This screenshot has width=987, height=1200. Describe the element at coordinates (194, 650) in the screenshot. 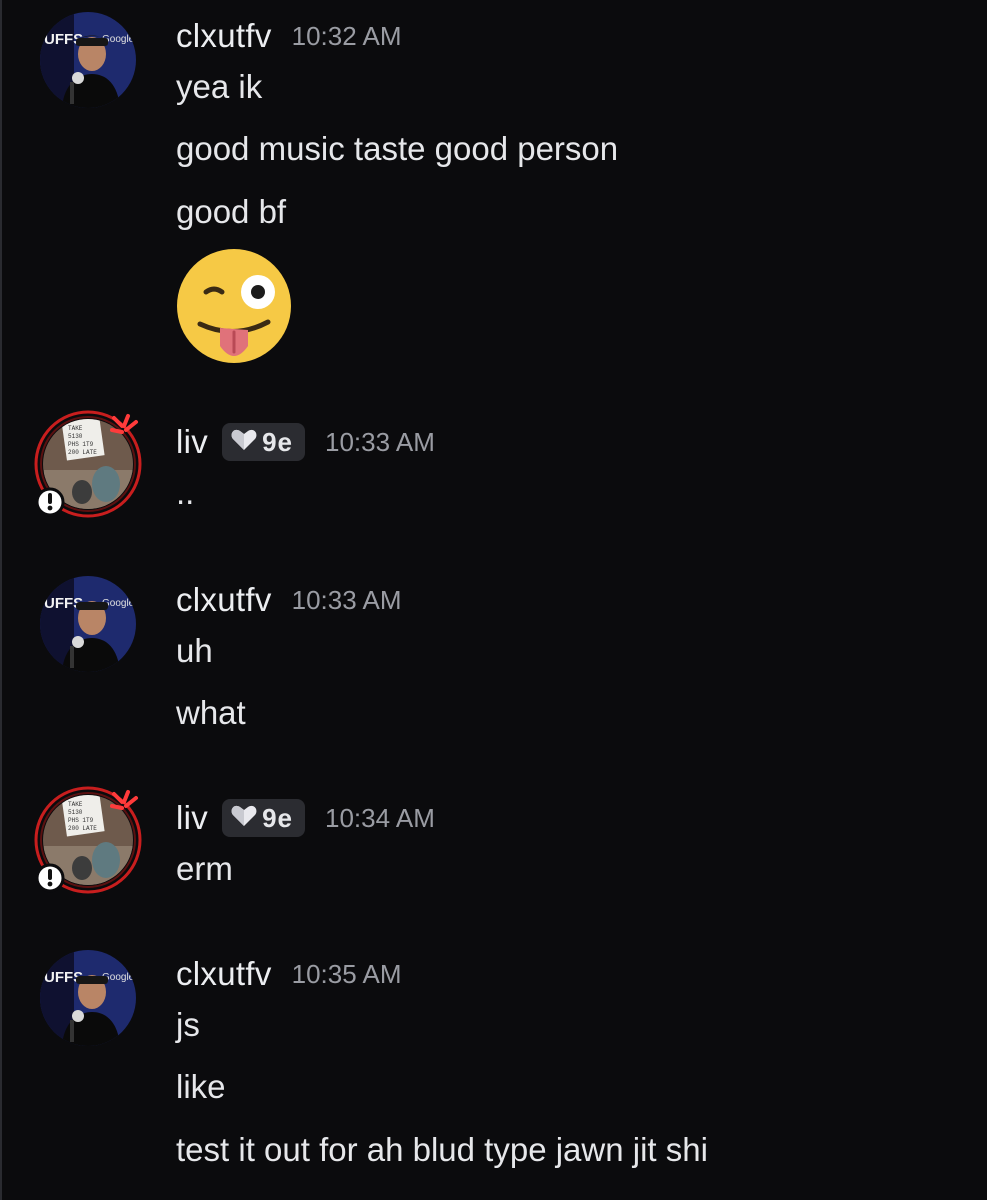

I see `message-text: uh` at that location.